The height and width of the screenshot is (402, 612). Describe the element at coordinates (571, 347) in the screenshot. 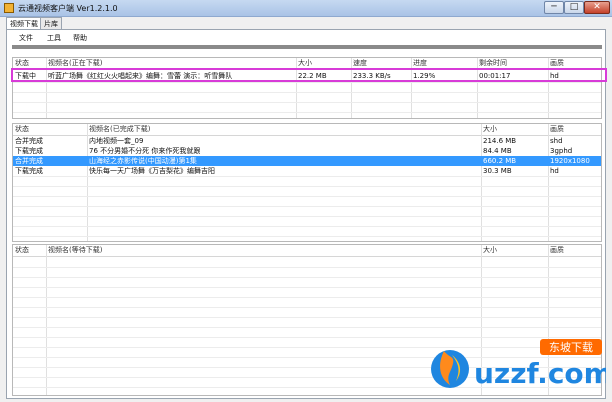

I see `badge-text: 东坡下载` at that location.